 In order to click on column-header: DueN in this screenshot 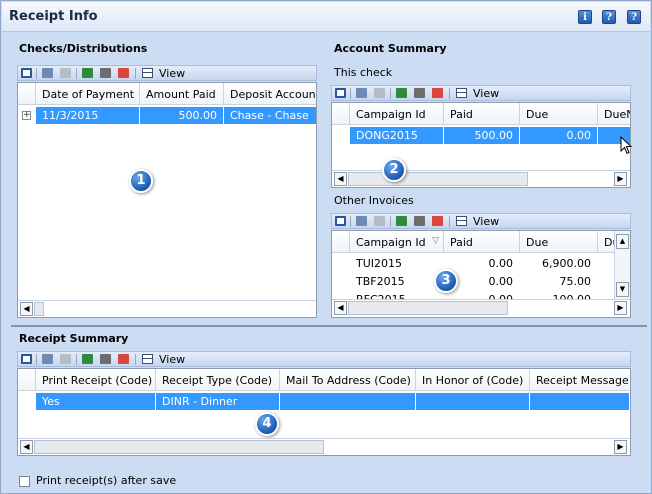, I will do `click(614, 114)`.